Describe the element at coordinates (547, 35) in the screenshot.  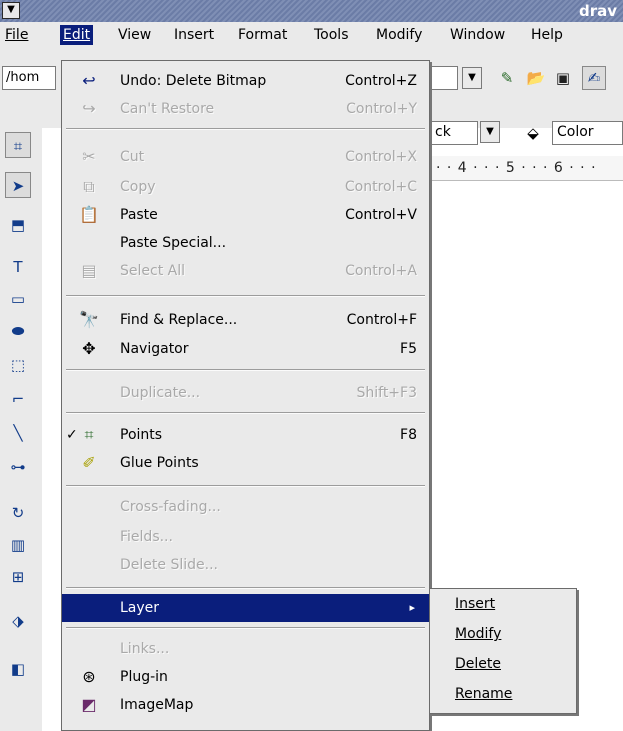
I see `menu-help: Help` at that location.